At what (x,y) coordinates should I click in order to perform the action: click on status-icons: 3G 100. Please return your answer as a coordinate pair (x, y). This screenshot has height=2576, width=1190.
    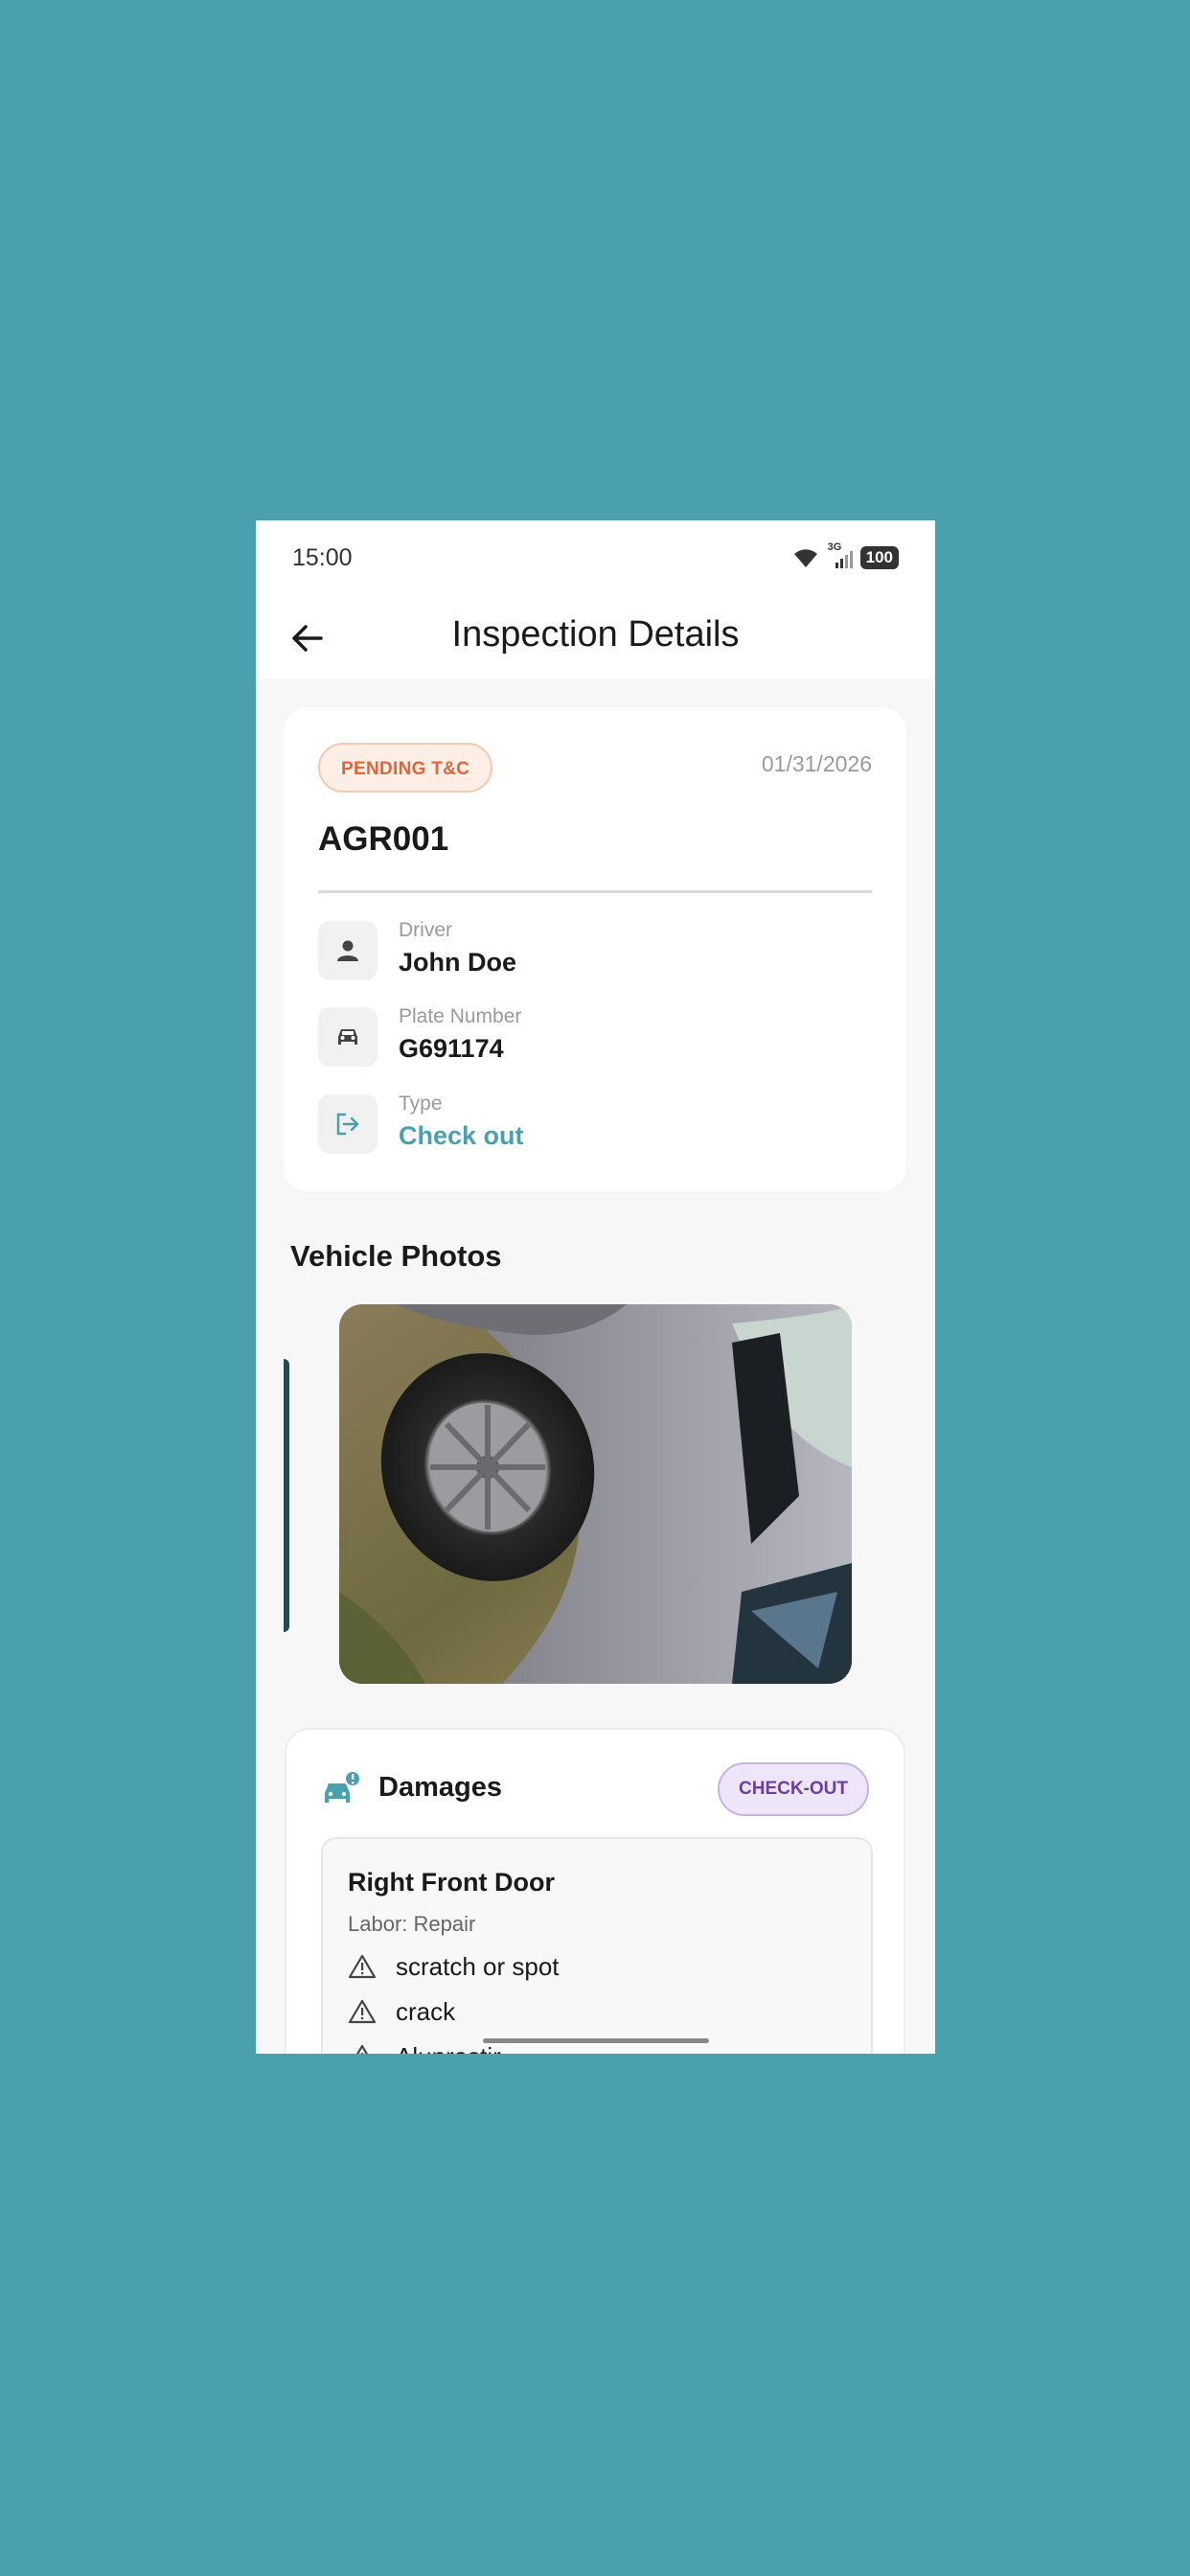
    Looking at the image, I should click on (845, 556).